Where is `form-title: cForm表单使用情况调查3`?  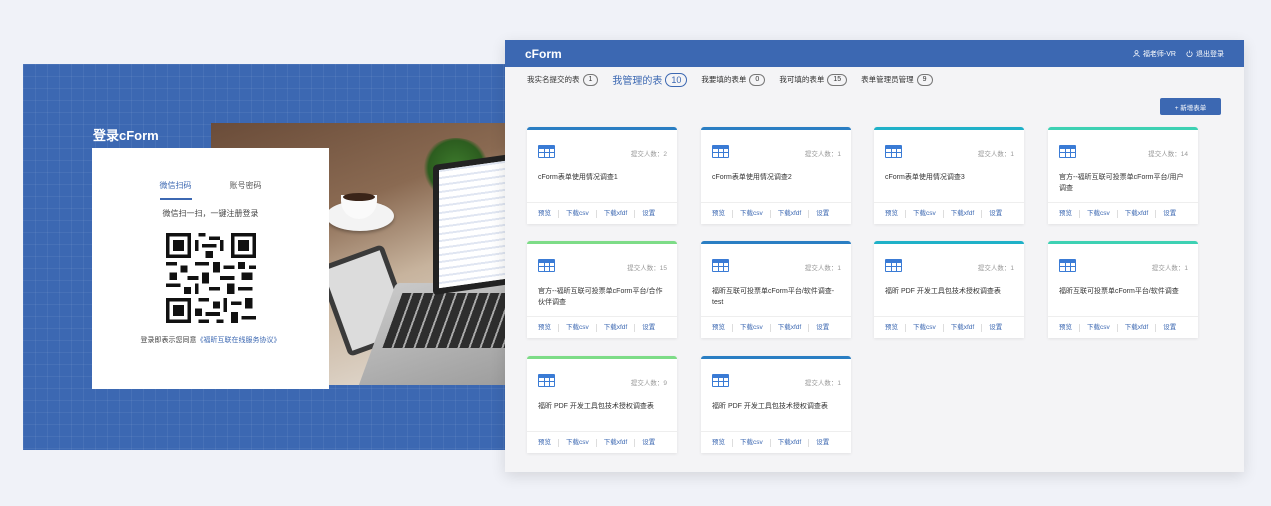 form-title: cForm表单使用情况调查3 is located at coordinates (925, 177).